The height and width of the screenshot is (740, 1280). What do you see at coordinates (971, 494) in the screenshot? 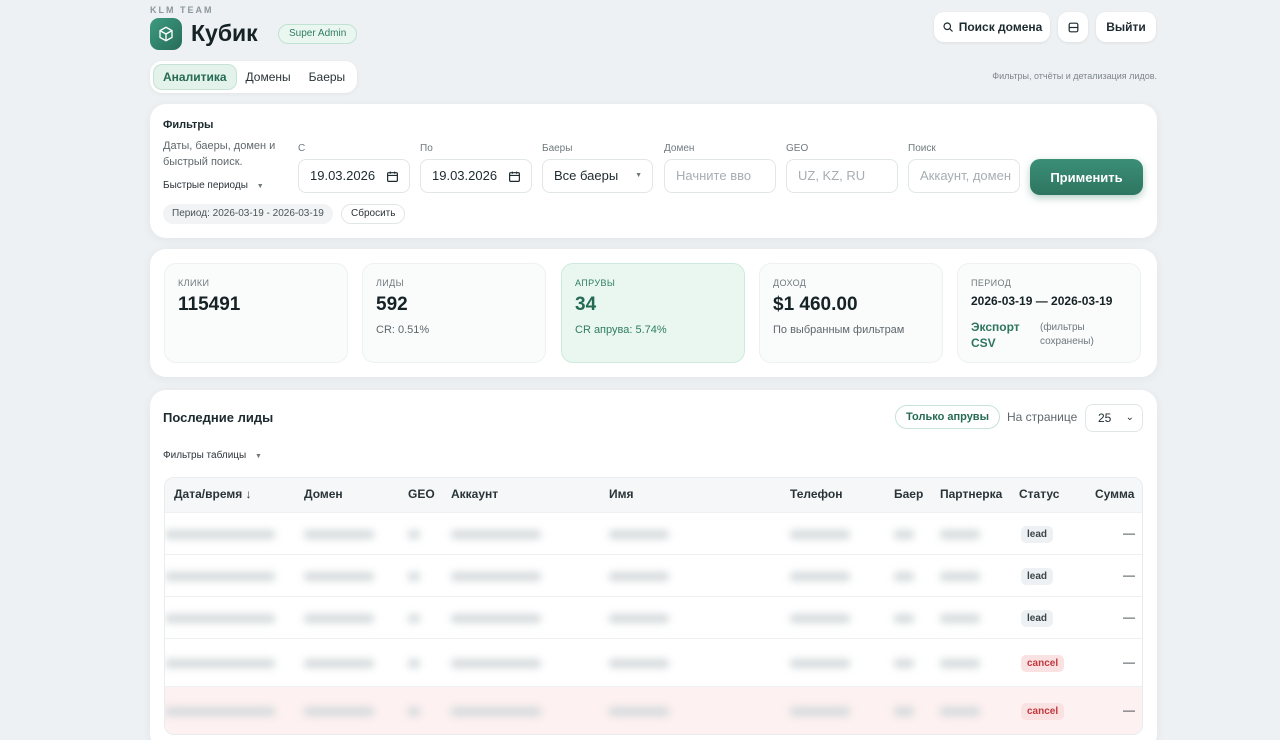
I see `col-partner: Партнерка` at bounding box center [971, 494].